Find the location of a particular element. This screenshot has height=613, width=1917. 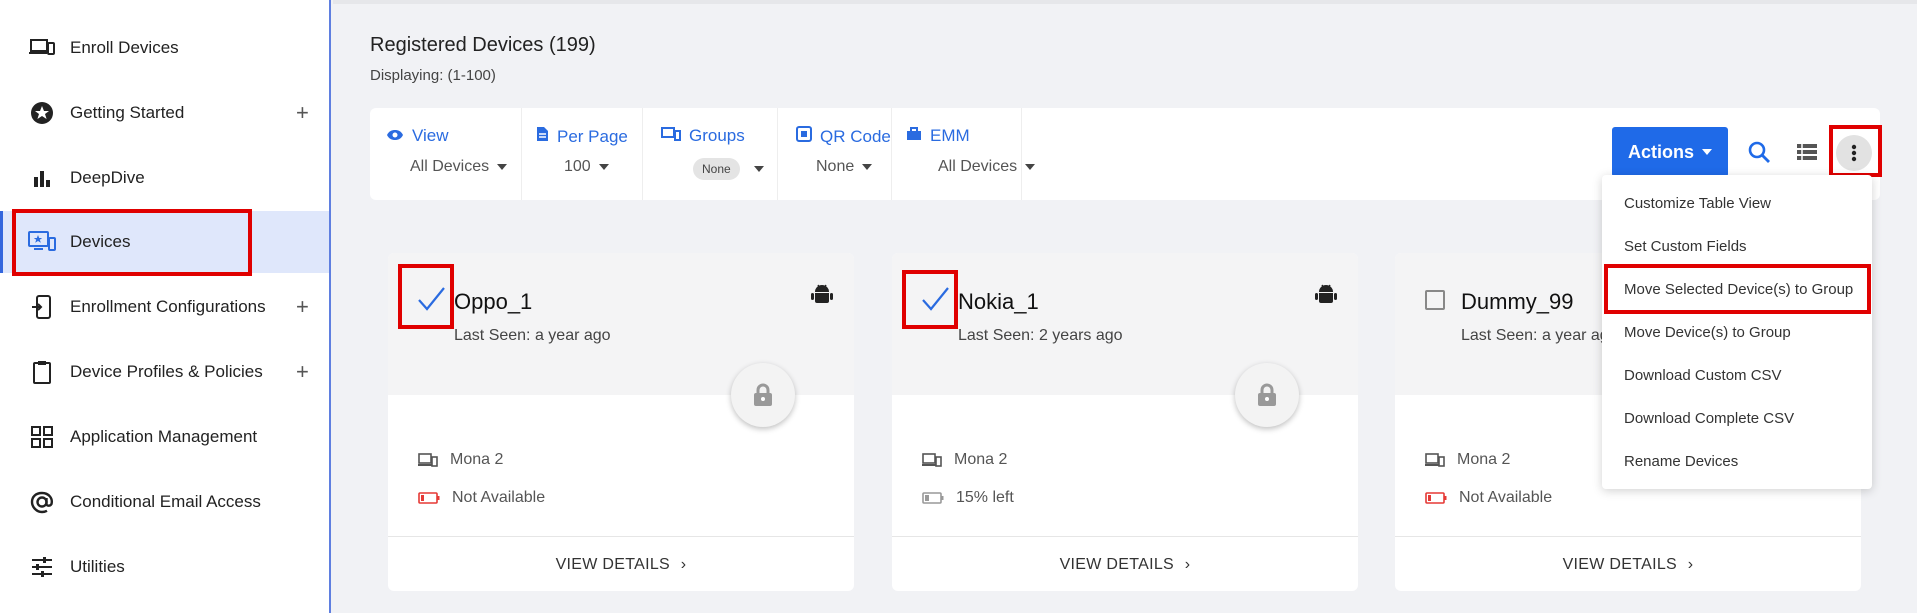

filter-qr-code: QR Code None is located at coordinates (835, 154).